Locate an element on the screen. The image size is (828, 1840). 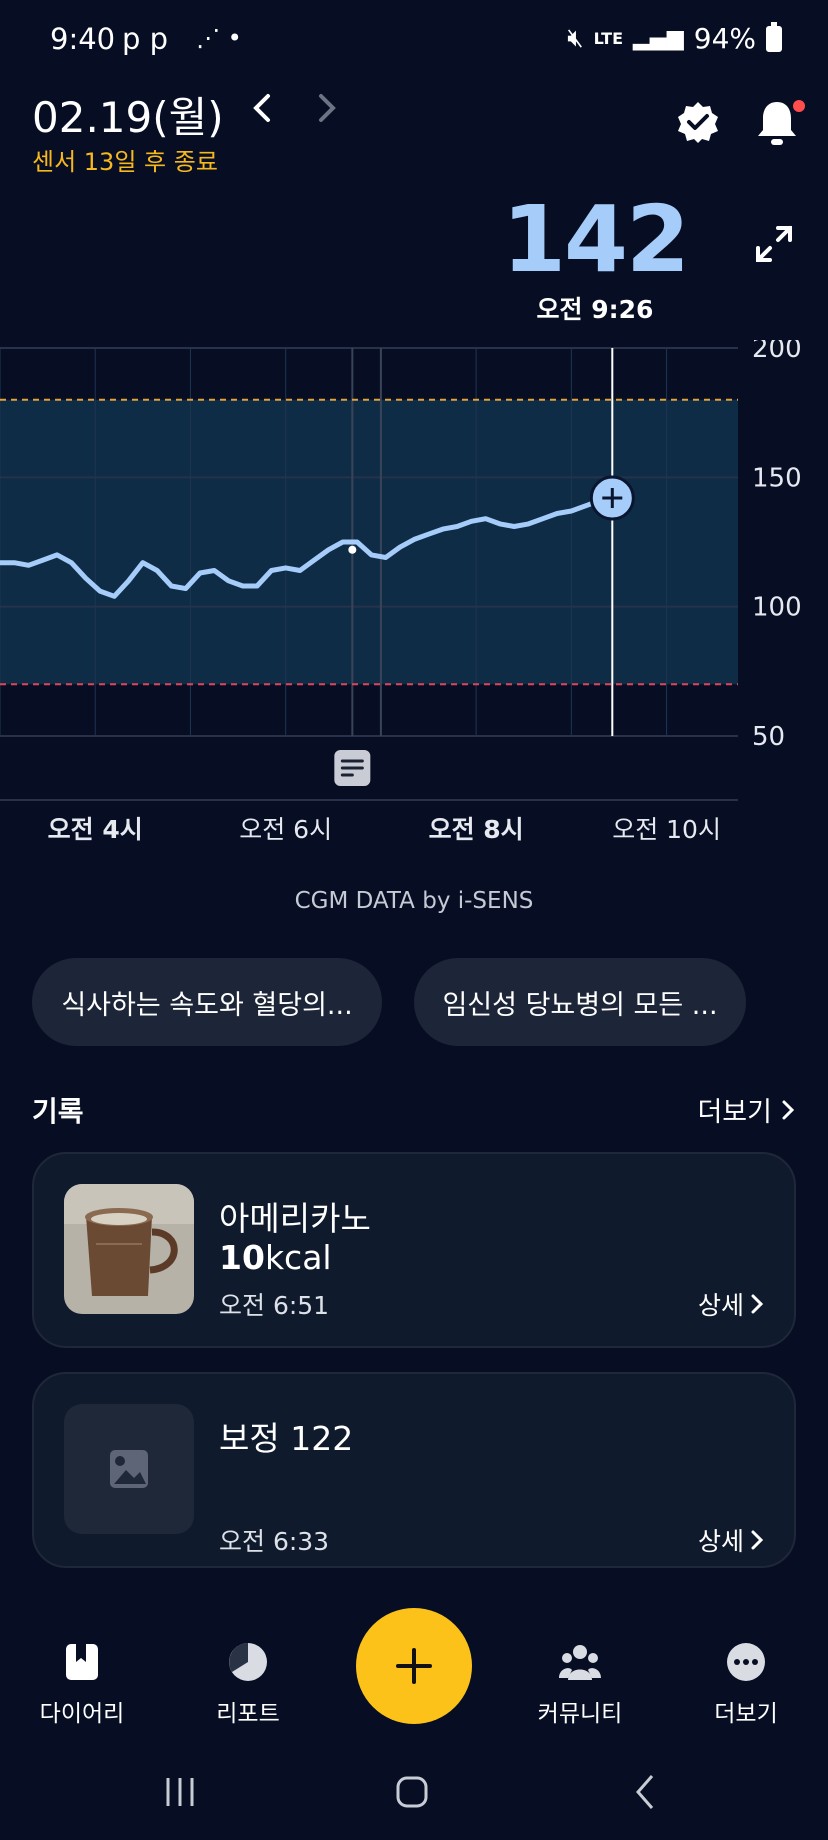
status-right: 🔇︎ LTE ▂▄▆ 94% is located at coordinates (674, 38).